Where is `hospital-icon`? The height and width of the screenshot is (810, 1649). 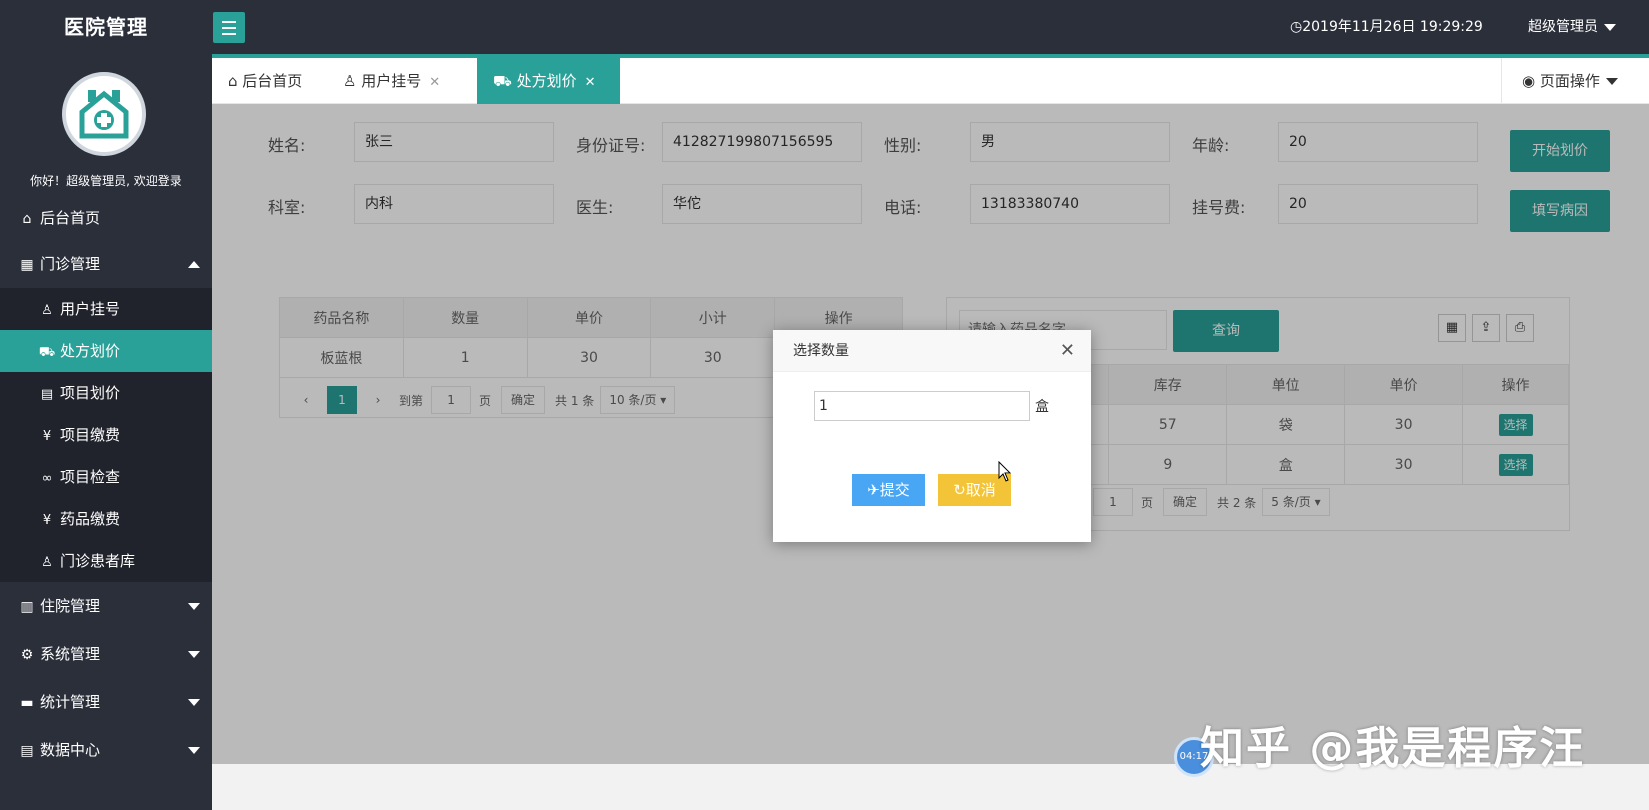
hospital-icon is located at coordinates (104, 114).